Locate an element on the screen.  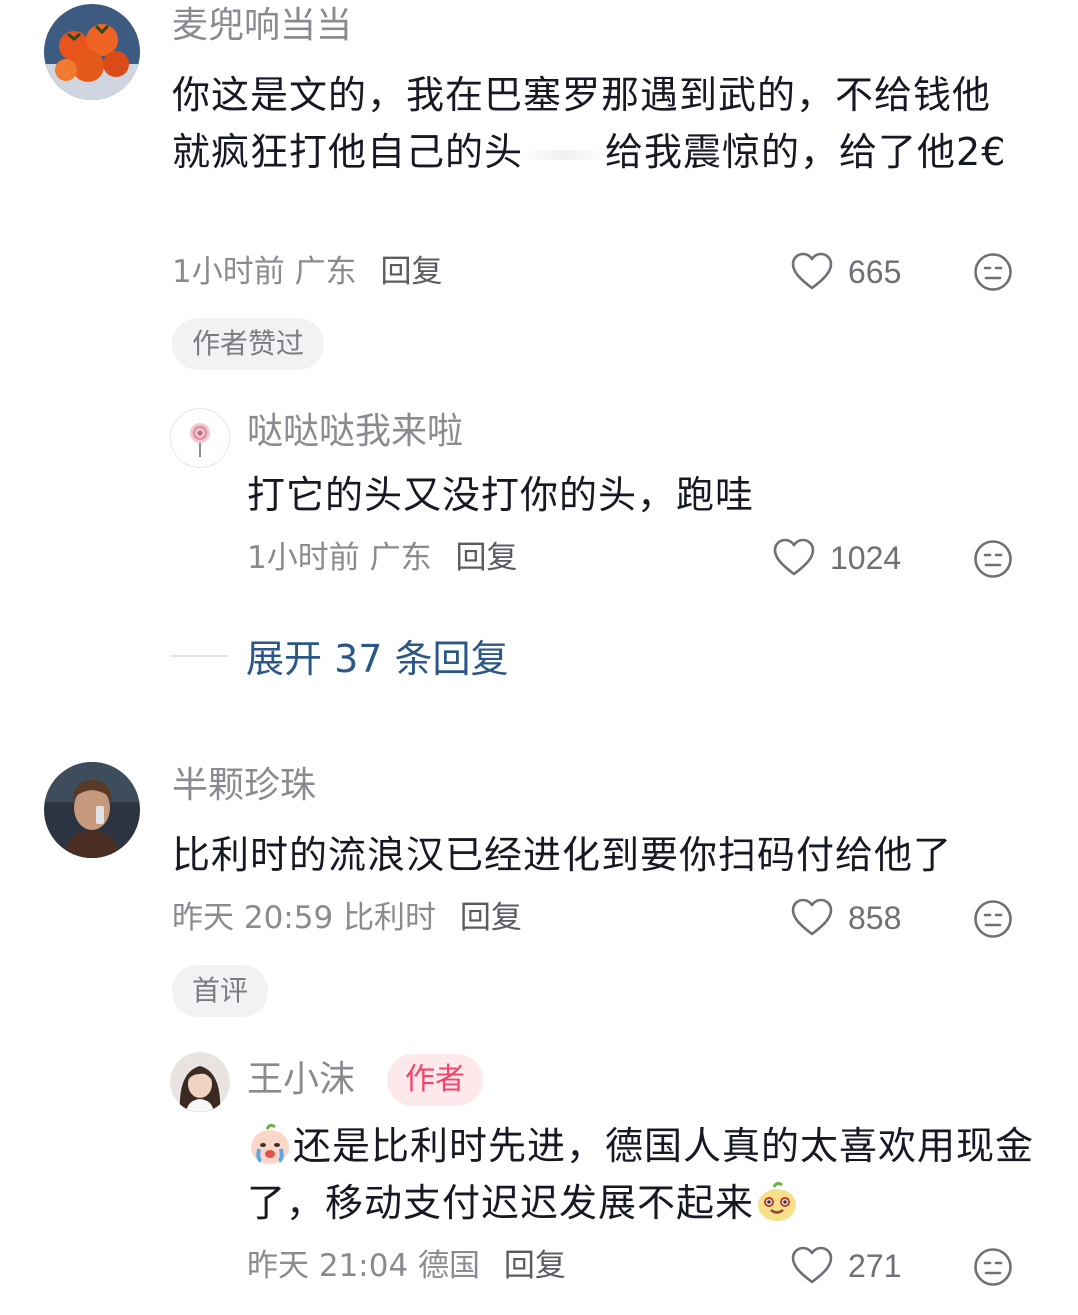
crying-emoji-icon is located at coordinates (270, 1143).